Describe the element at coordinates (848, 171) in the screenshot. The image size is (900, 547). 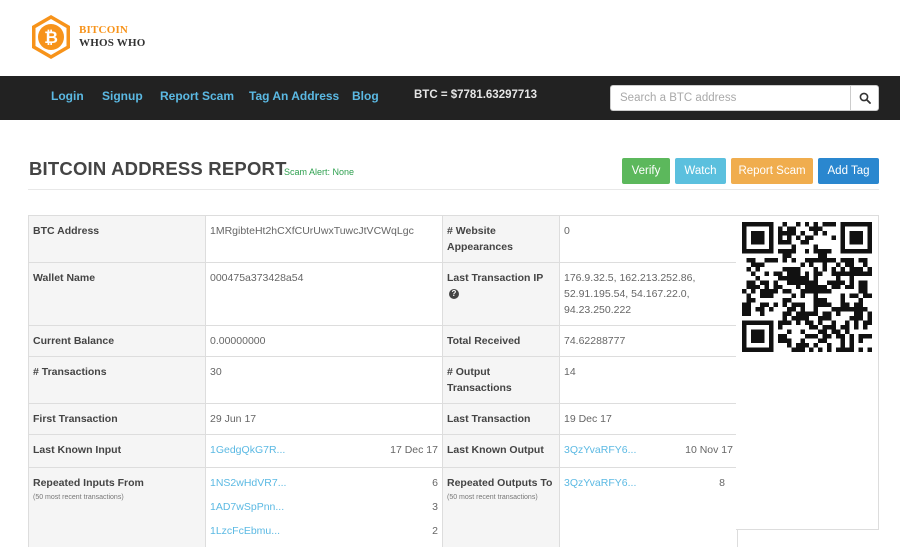
I see `add-tag-button: Add Tag` at that location.